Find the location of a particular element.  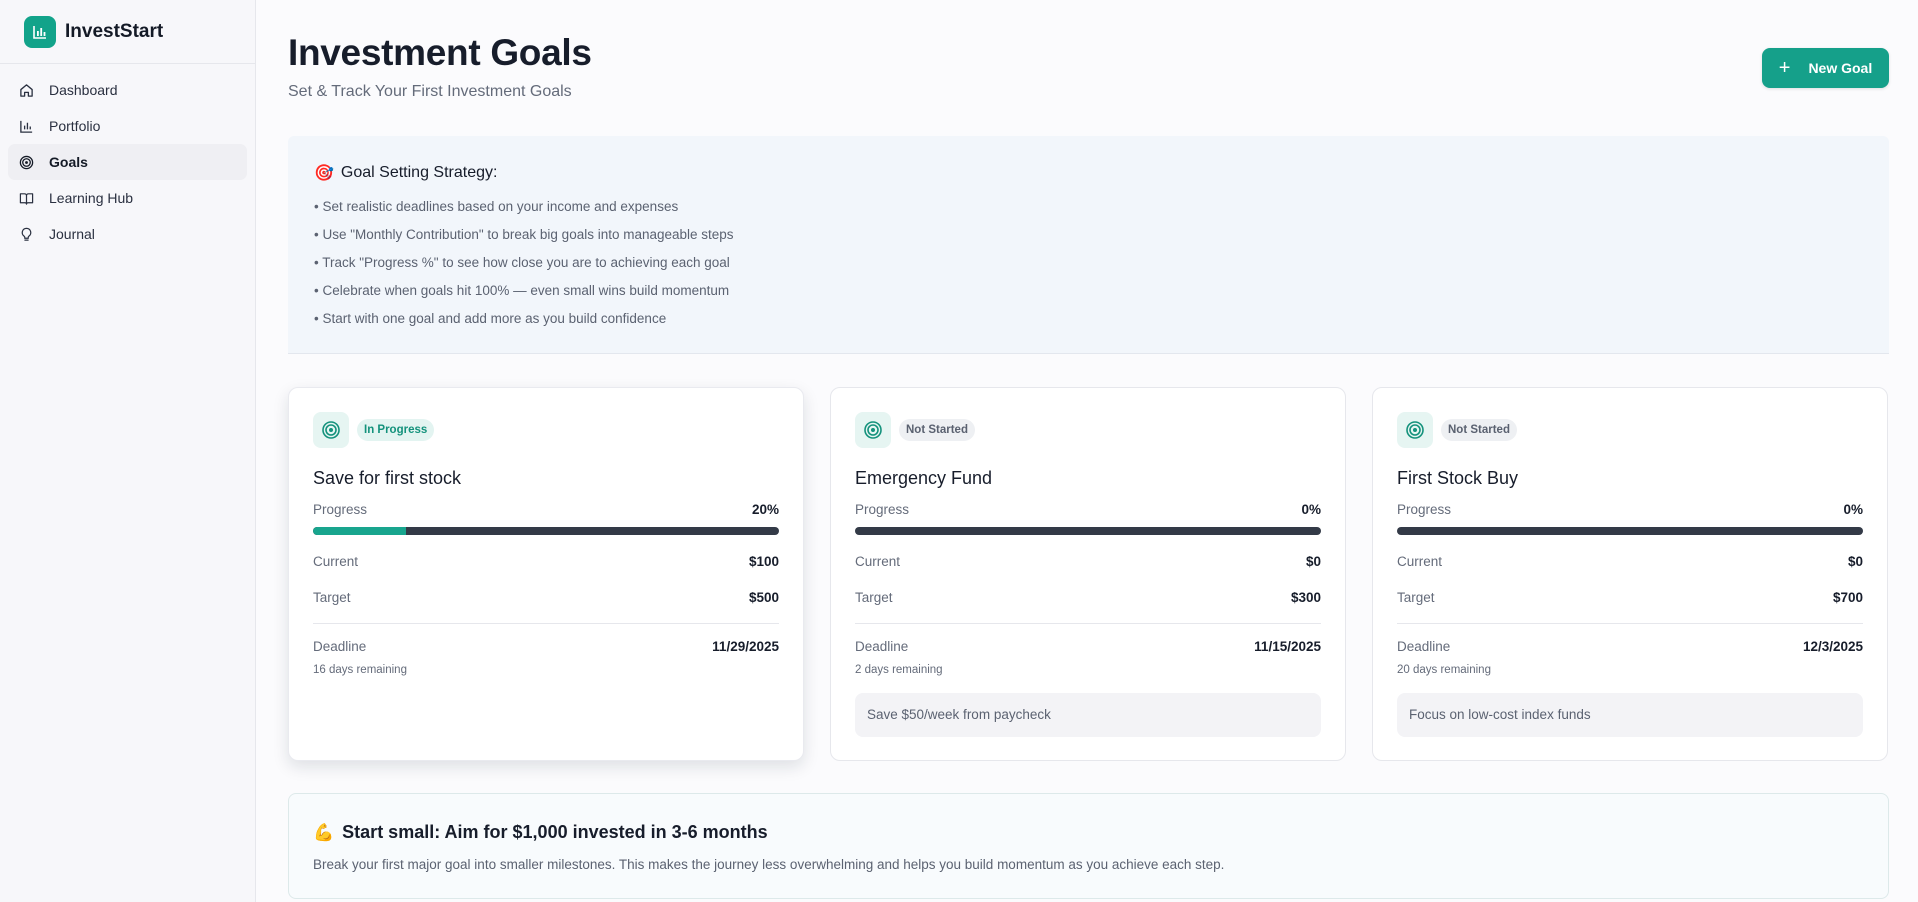

deadline-value: 11/15/2025 is located at coordinates (1287, 646).